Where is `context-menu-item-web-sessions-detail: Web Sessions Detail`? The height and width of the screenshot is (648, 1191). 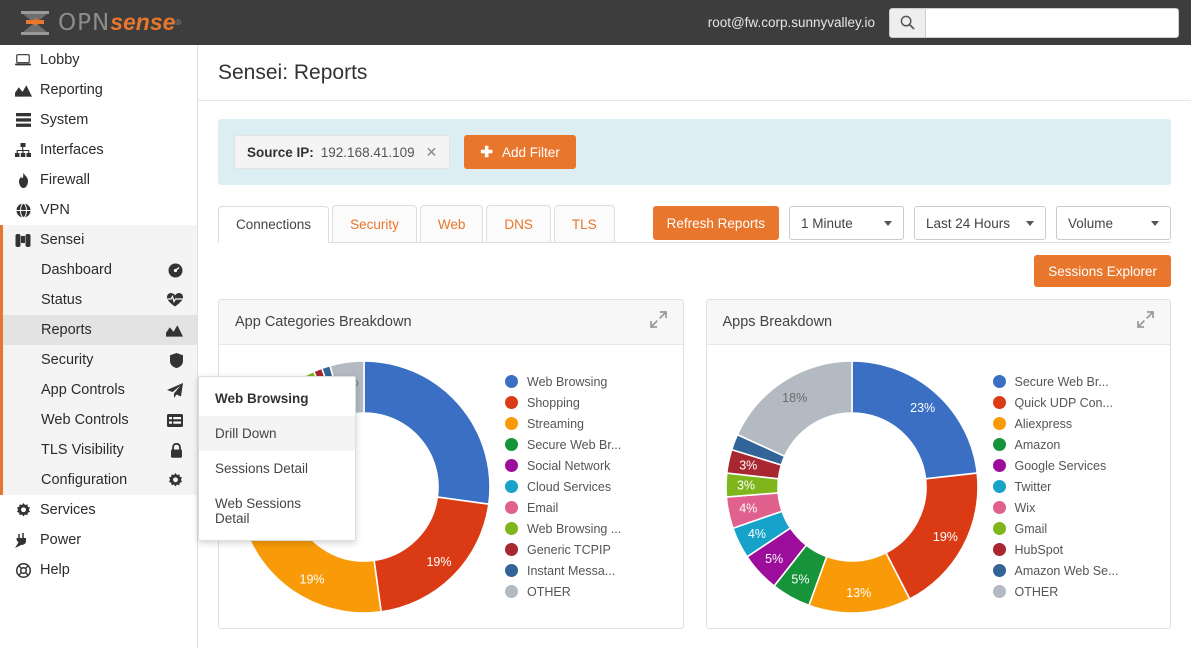 context-menu-item-web-sessions-detail: Web Sessions Detail is located at coordinates (277, 511).